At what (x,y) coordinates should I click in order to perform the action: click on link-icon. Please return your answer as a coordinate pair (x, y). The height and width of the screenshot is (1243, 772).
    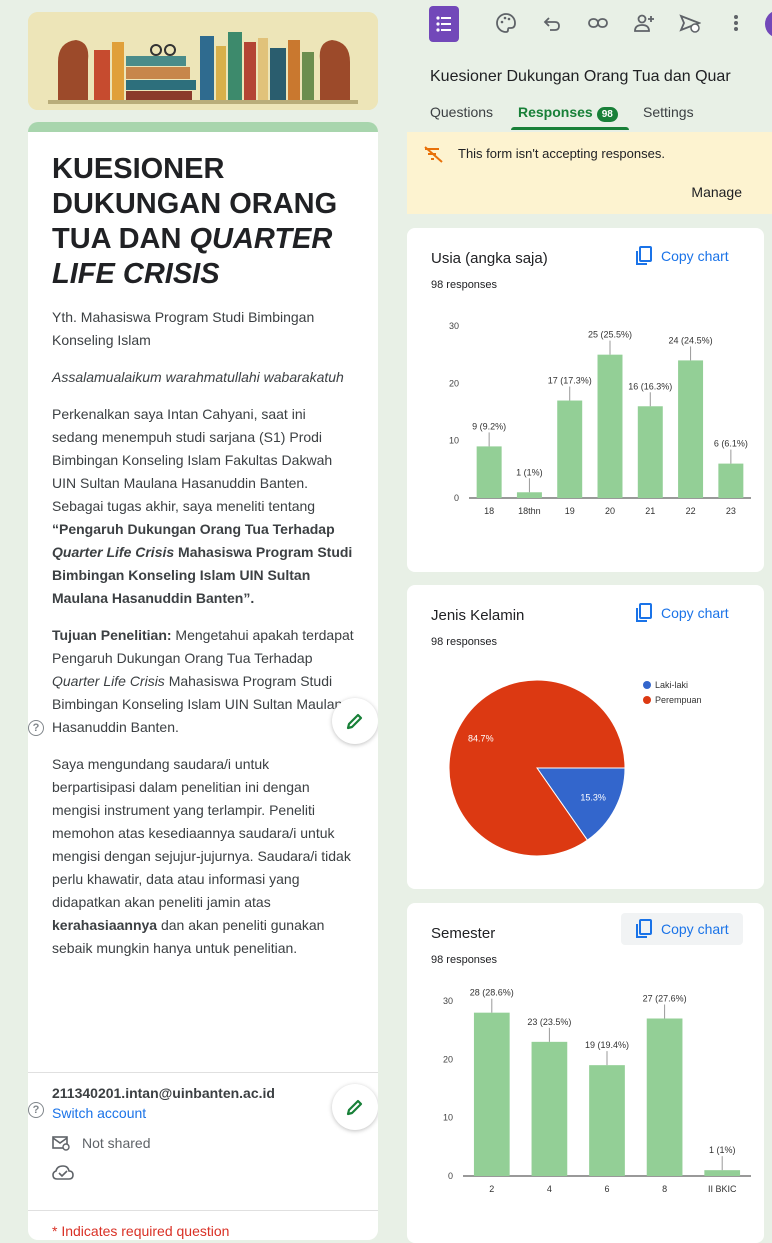
    Looking at the image, I should click on (598, 23).